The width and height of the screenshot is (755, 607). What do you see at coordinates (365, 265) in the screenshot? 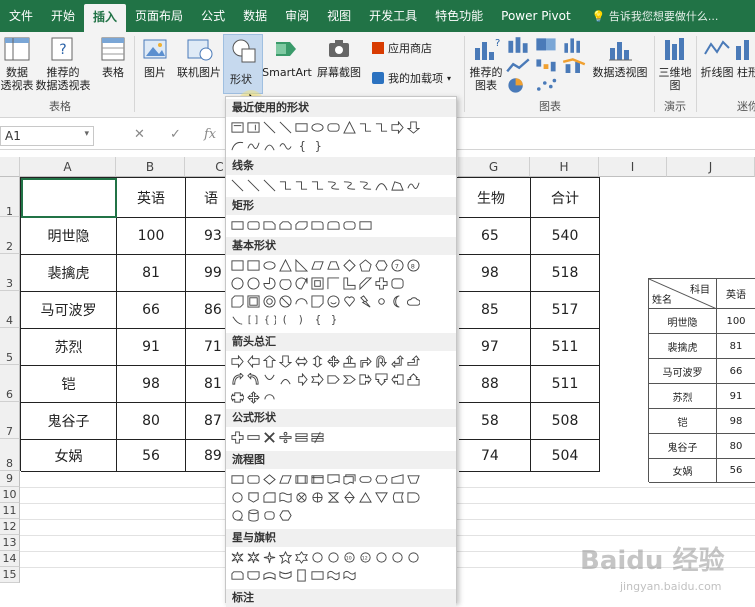
I see `pentagon-shape-icon` at bounding box center [365, 265].